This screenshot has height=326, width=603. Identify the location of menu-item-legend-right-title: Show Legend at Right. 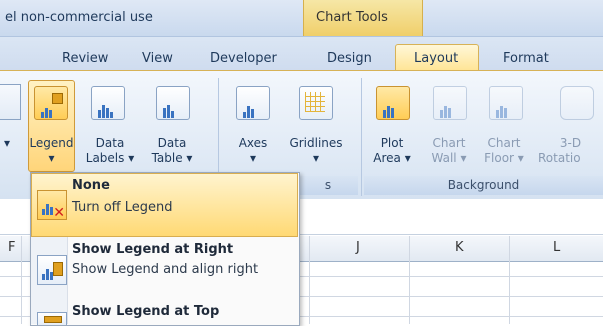
(153, 249).